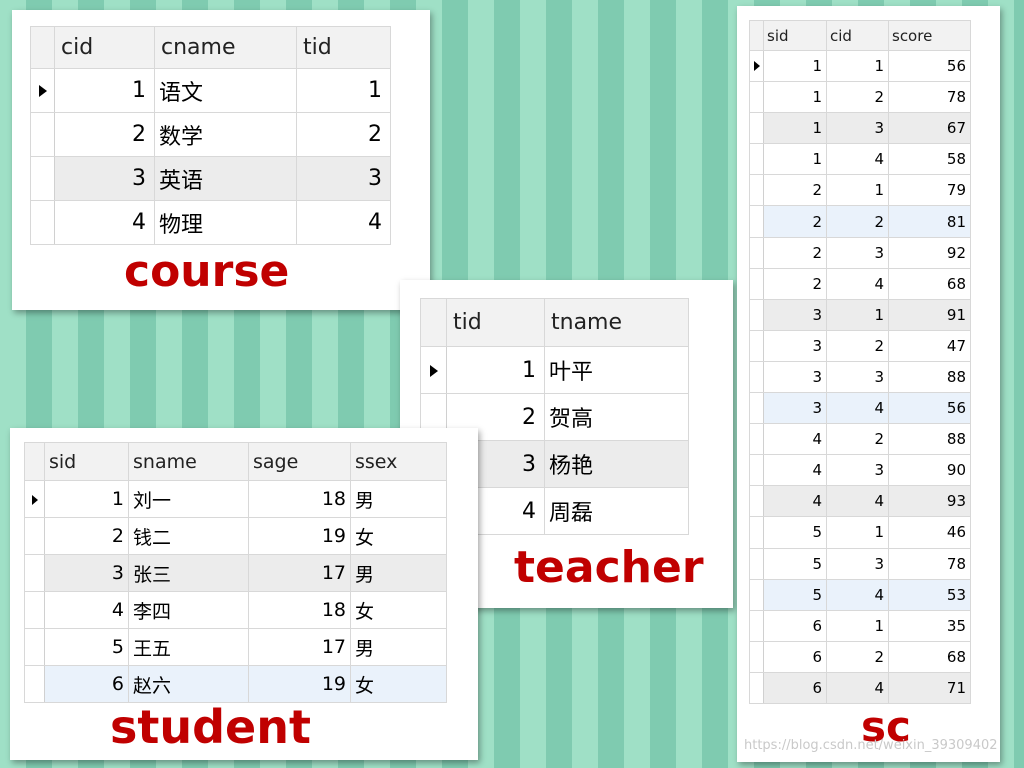 This screenshot has width=1024, height=768. Describe the element at coordinates (929, 439) in the screenshot. I see `cell-score: 88` at that location.